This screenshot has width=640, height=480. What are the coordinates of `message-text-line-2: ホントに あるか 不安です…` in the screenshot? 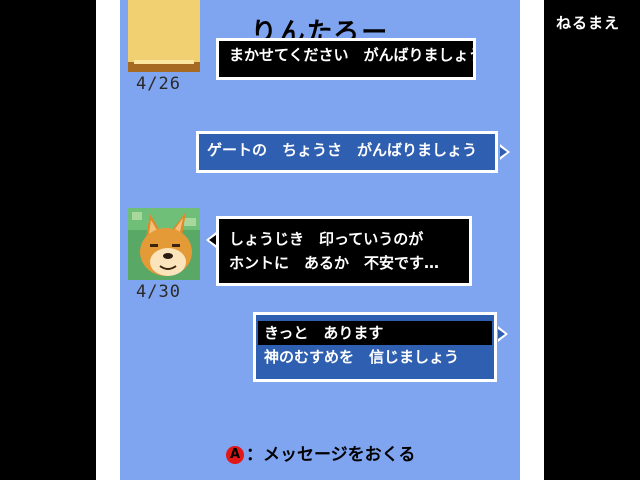 It's located at (334, 263).